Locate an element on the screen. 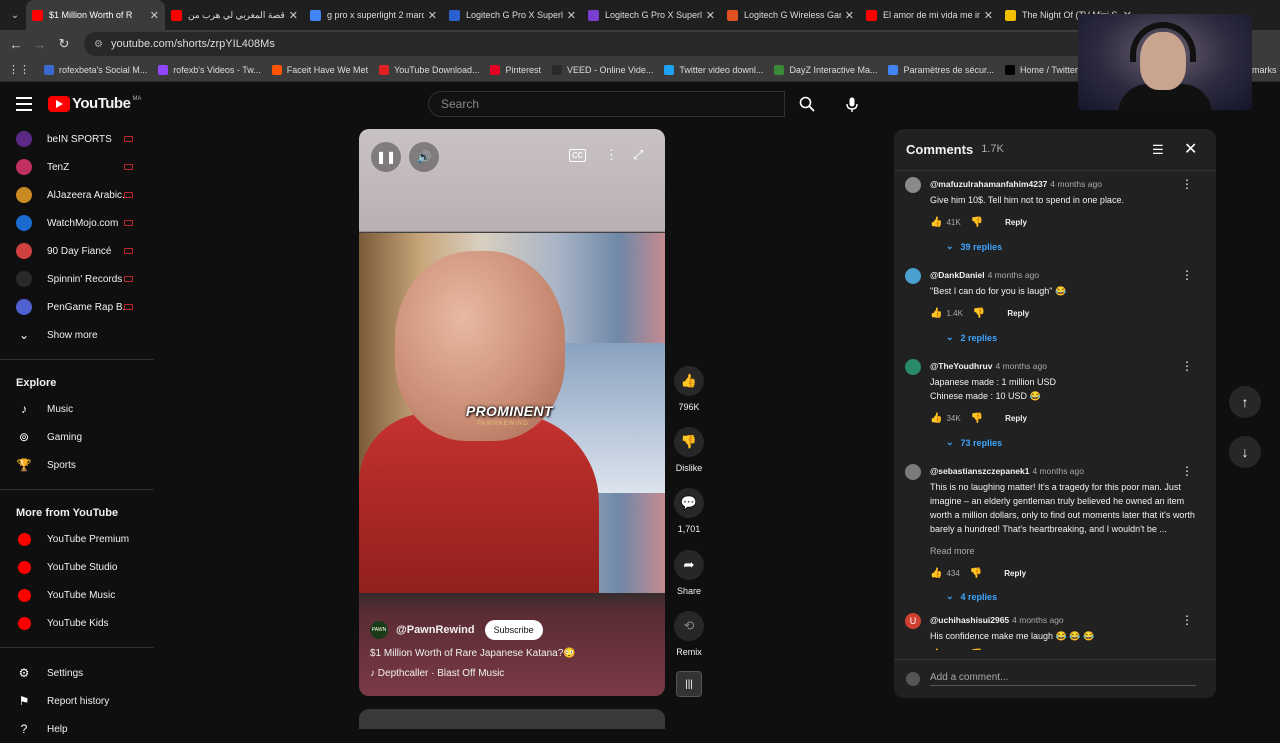 The width and height of the screenshot is (1280, 743). avatar: U is located at coordinates (913, 621).